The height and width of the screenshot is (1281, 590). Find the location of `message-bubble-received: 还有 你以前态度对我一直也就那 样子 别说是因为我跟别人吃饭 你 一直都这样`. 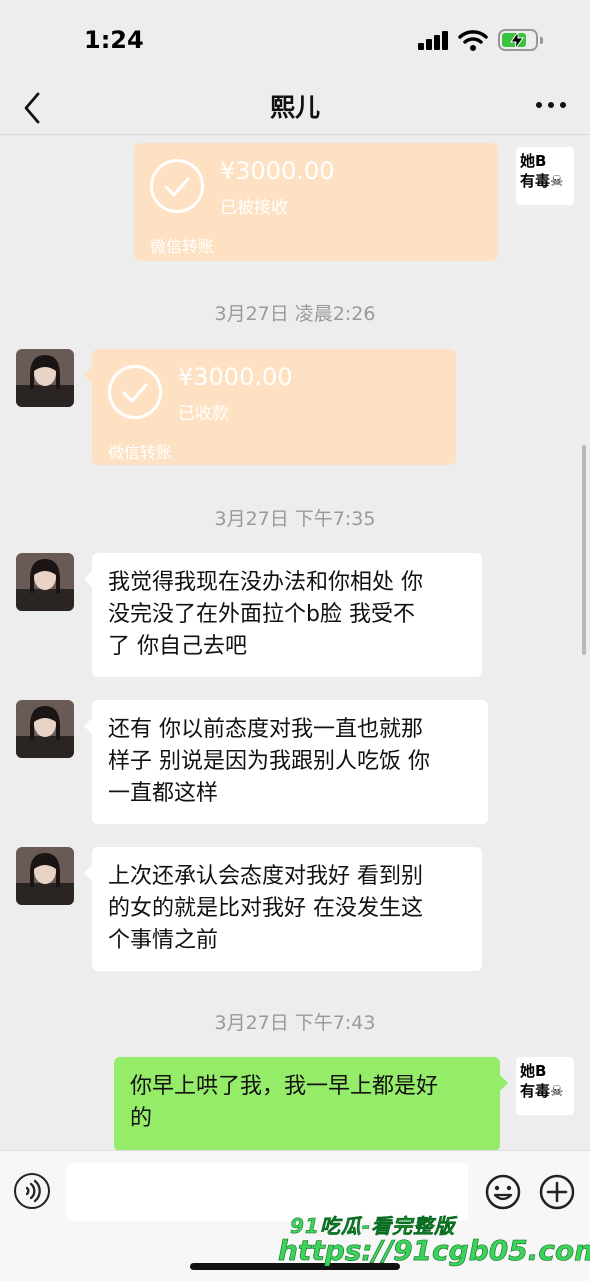

message-bubble-received: 还有 你以前态度对我一直也就那 样子 别说是因为我跟别人吃饭 你 一直都这样 is located at coordinates (286, 762).